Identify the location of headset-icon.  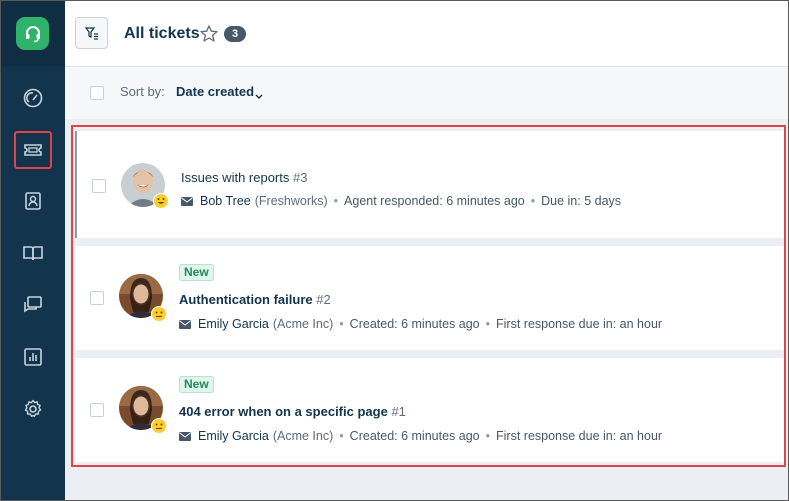
(32, 33).